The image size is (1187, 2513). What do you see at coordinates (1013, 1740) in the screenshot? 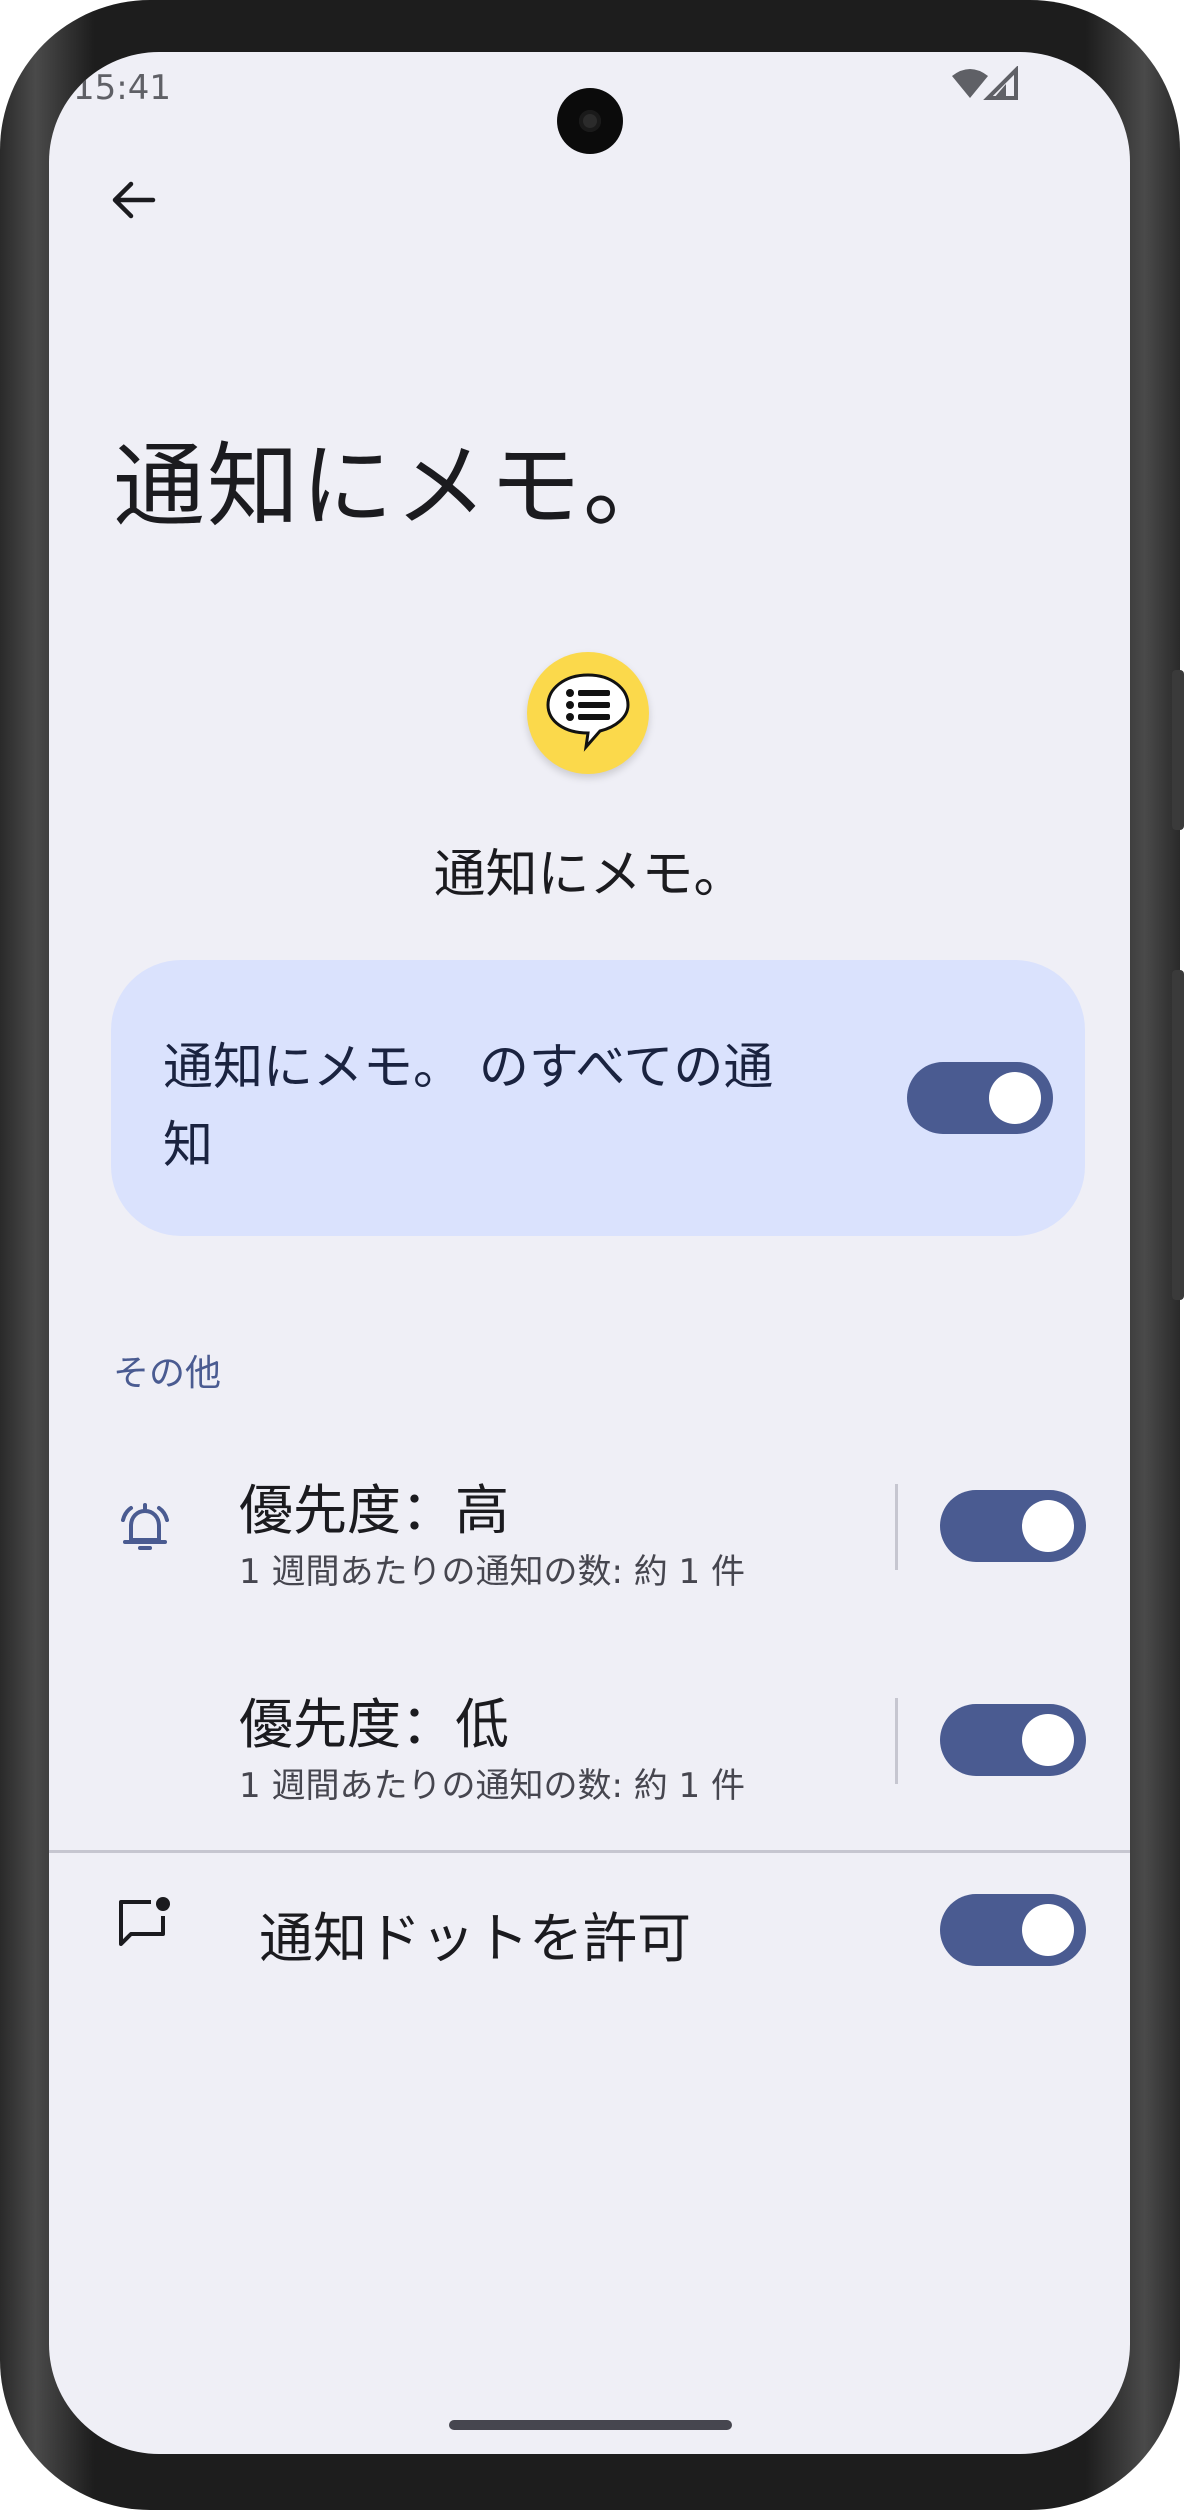
I see `channel-low-switch` at bounding box center [1013, 1740].